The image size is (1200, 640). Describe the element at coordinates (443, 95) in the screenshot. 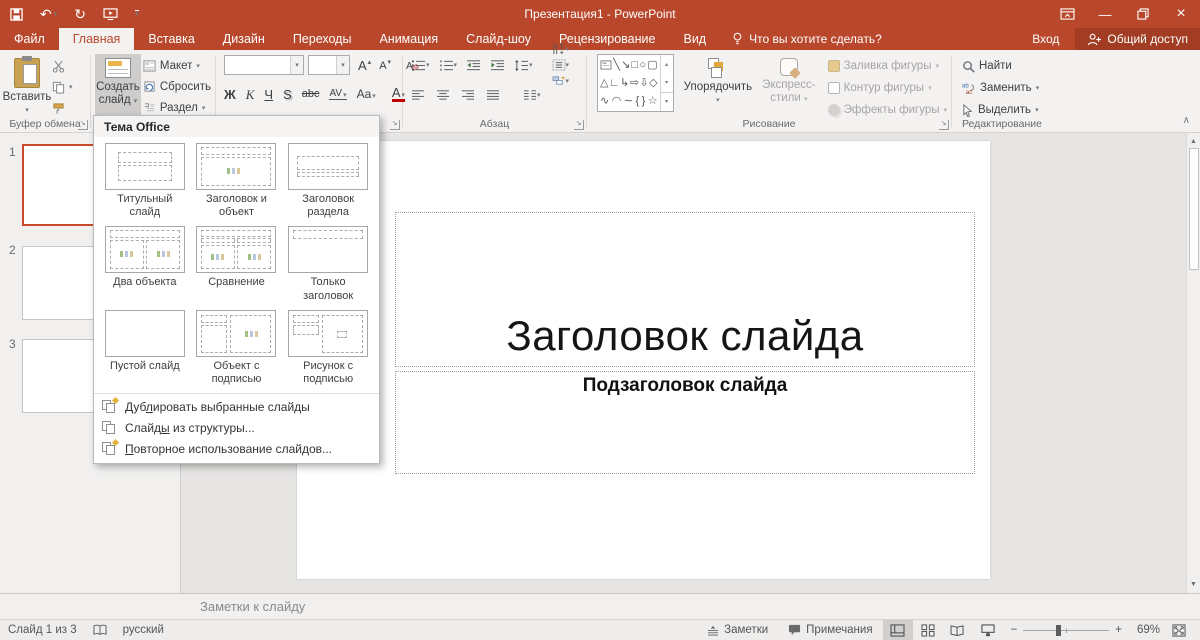

I see `align-center-button` at that location.